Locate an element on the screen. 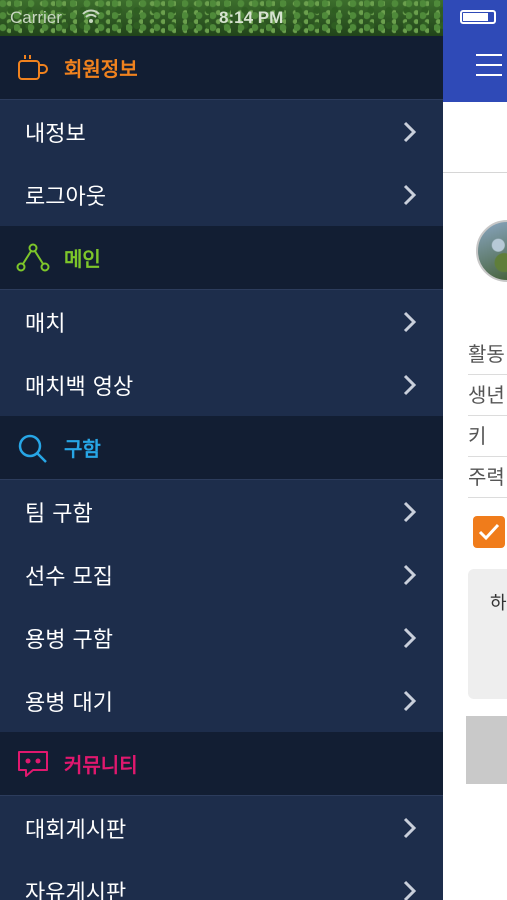  checkmark-icon is located at coordinates (489, 532).